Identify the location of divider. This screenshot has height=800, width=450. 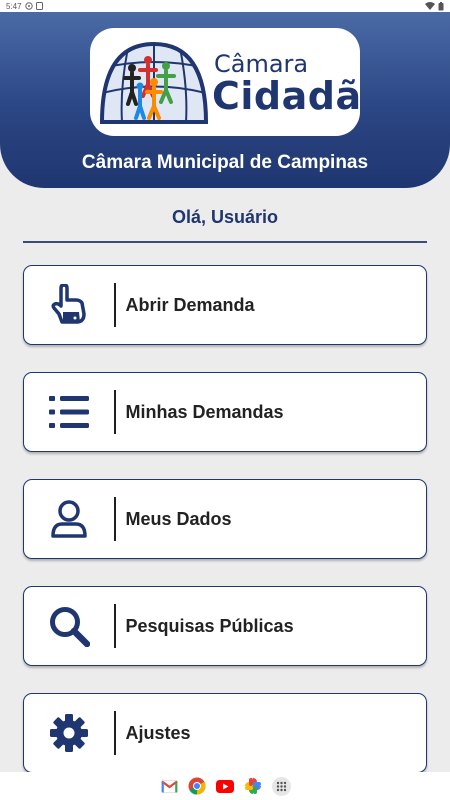
(225, 242).